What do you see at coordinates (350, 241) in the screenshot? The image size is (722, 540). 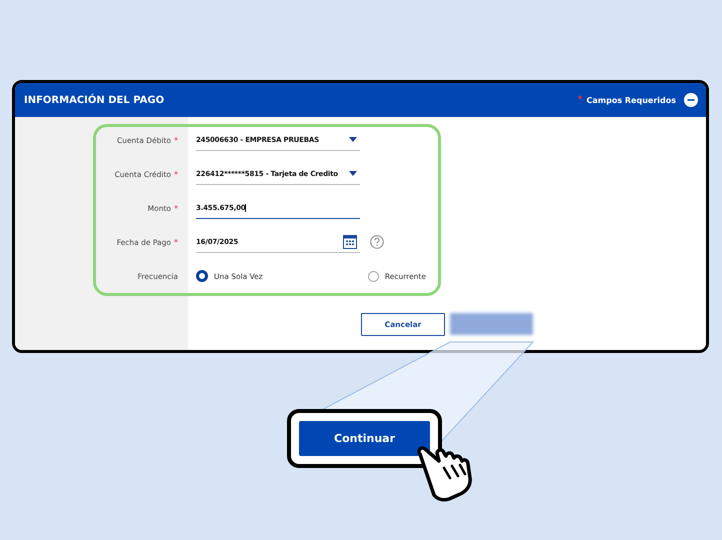 I see `calendar-icon` at bounding box center [350, 241].